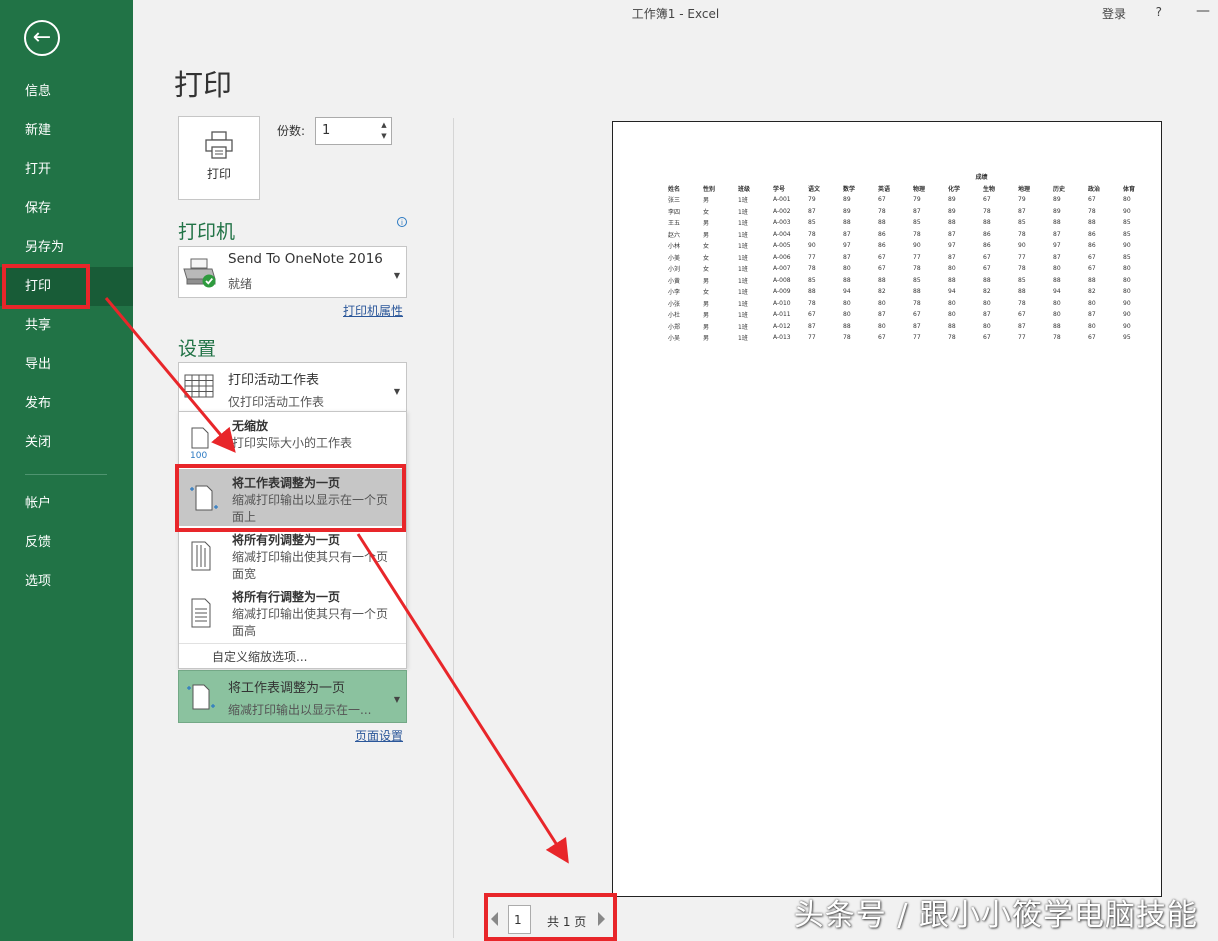 This screenshot has height=941, width=1218. I want to click on nav-export: 导出, so click(66, 364).